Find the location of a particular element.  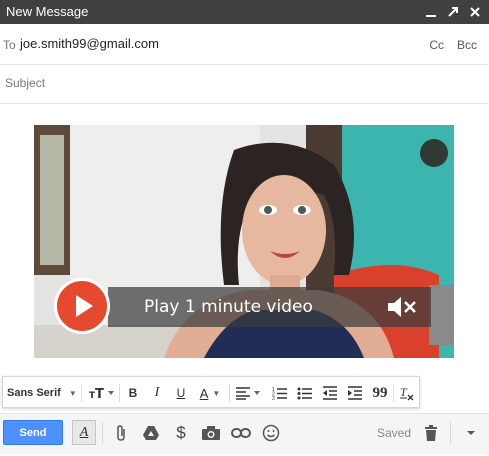

numbered-list-icon: 123 is located at coordinates (280, 393).